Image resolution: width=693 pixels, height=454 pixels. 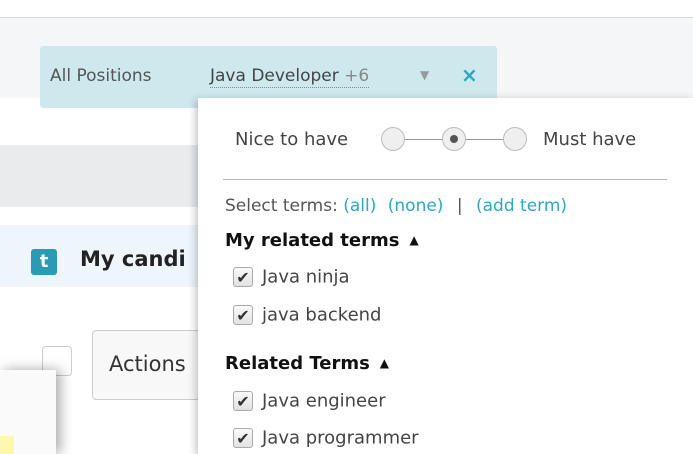 I want to click on divider, so click(x=445, y=179).